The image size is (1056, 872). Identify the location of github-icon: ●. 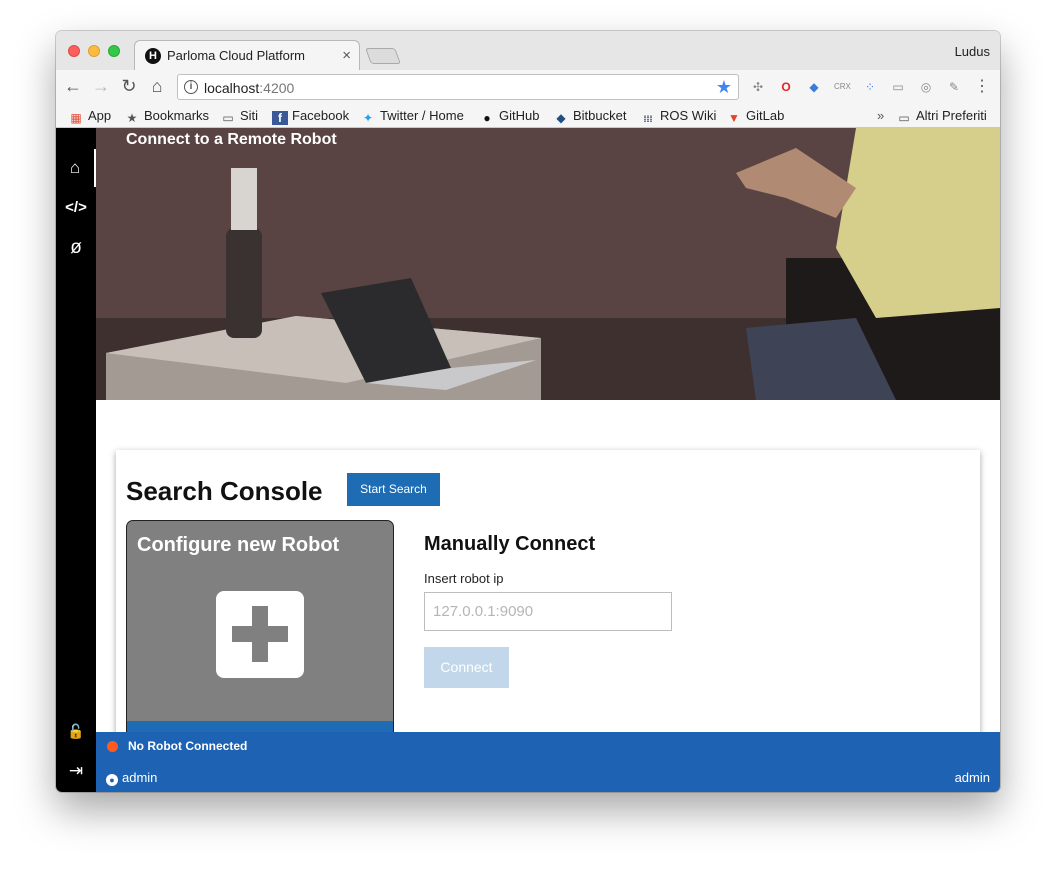
(487, 118).